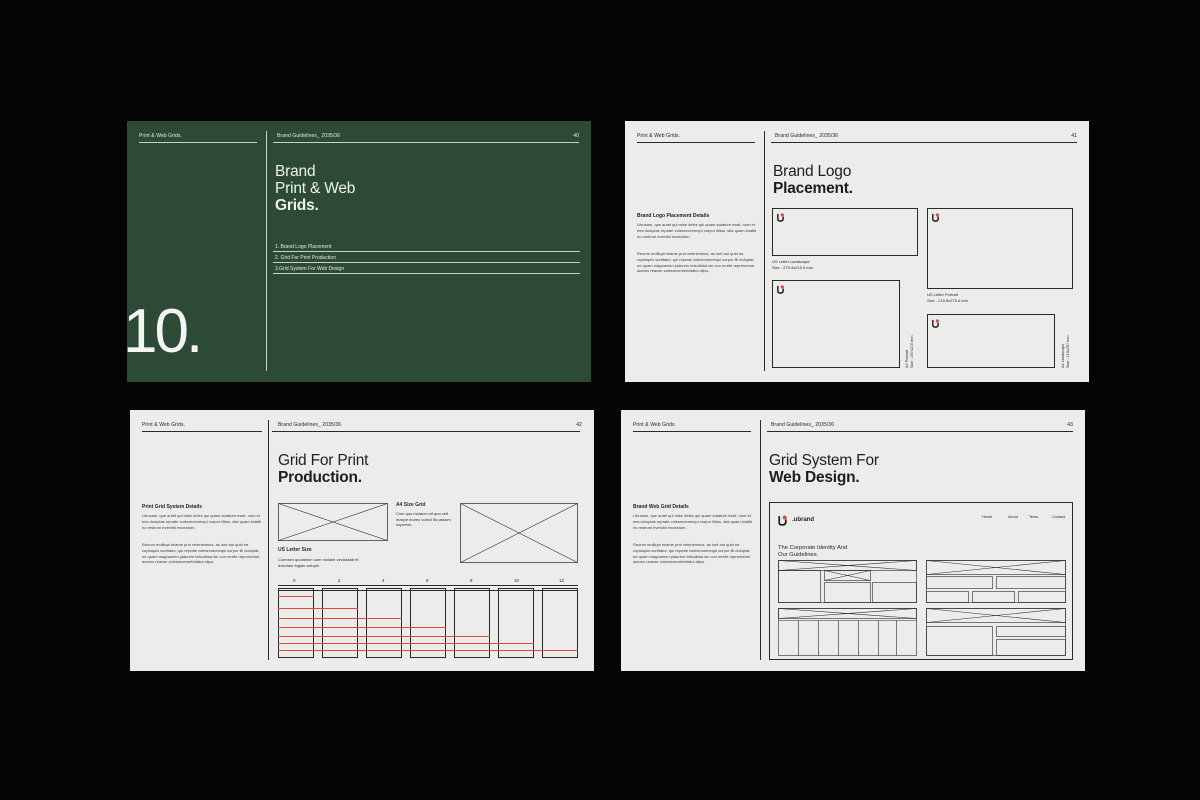  Describe the element at coordinates (1000, 248) in the screenshot. I see `us-portrait-frame` at that location.